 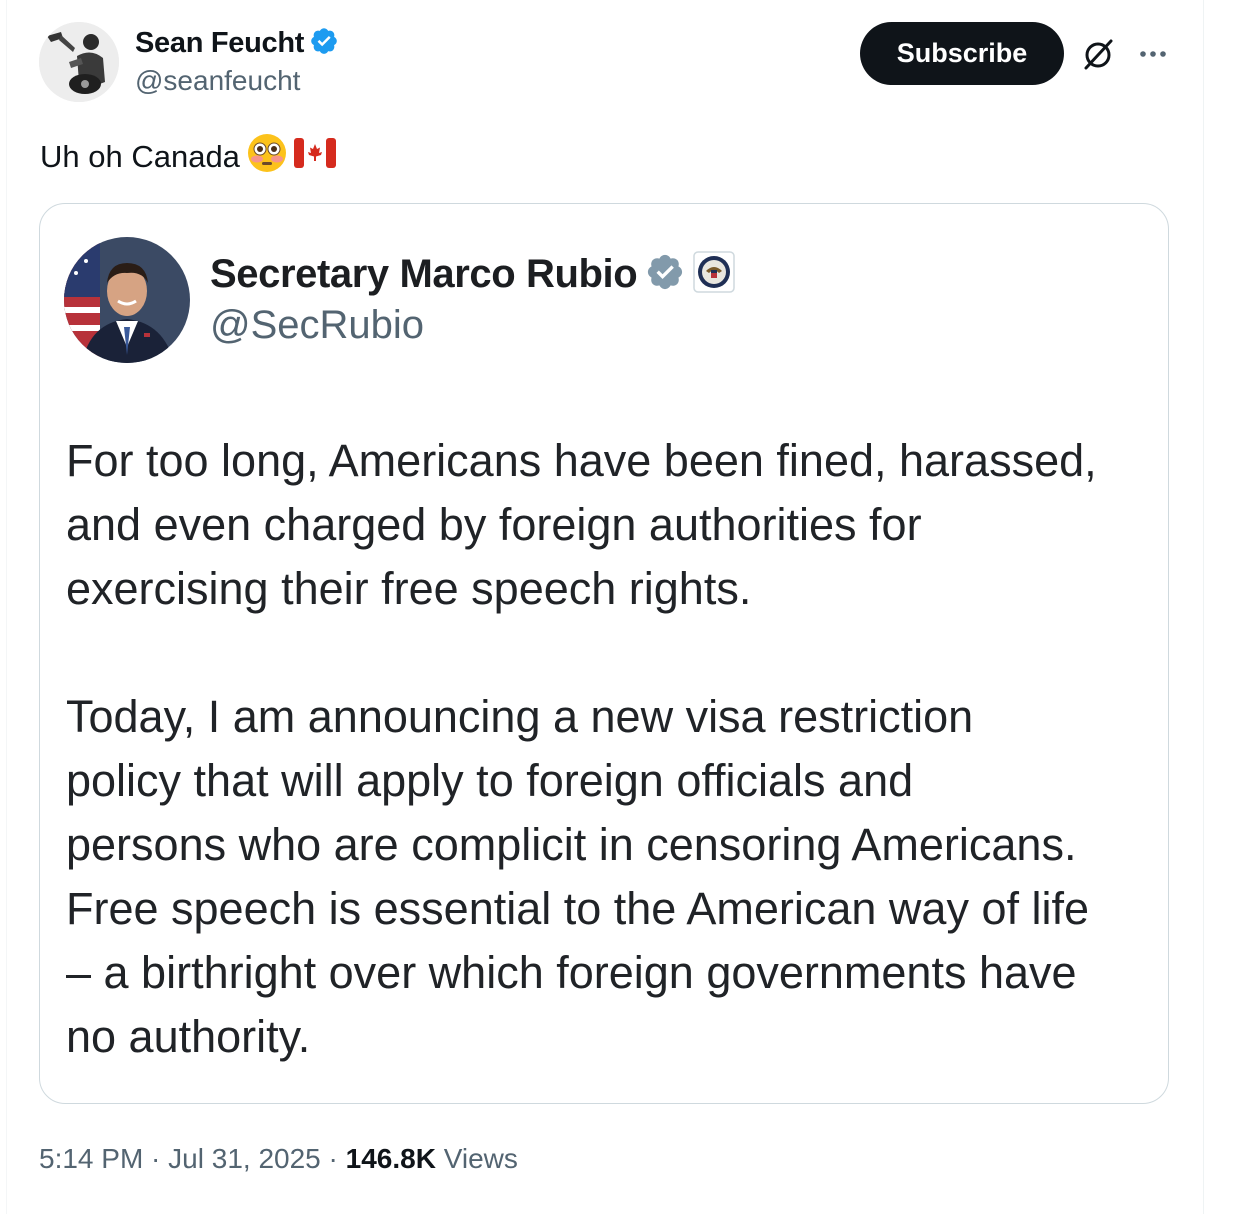 What do you see at coordinates (1098, 54) in the screenshot?
I see `grok-icon` at bounding box center [1098, 54].